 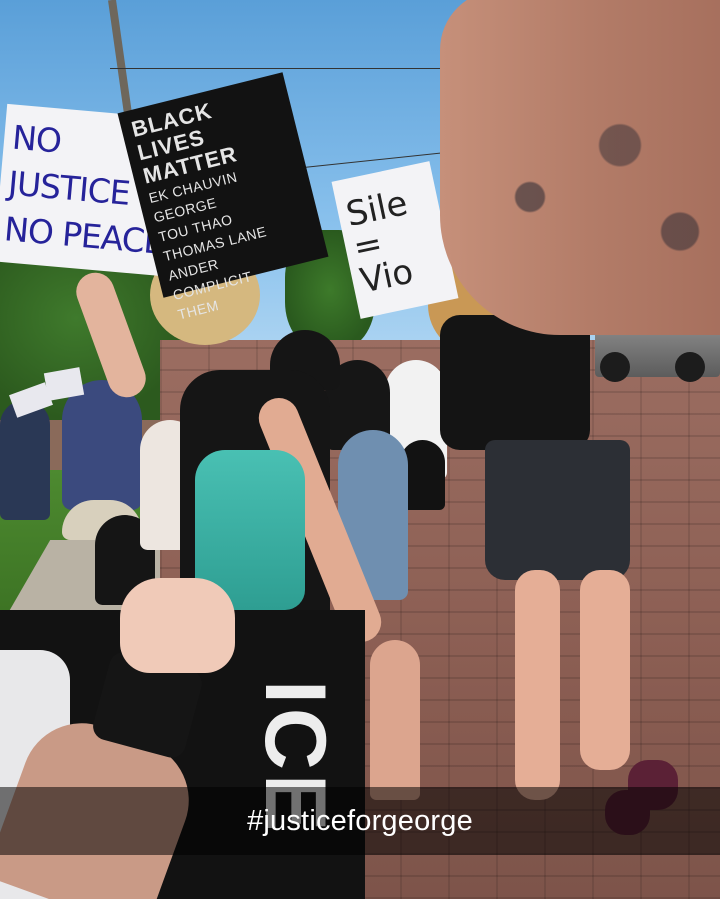 I want to click on power-line, so click(x=280, y=68).